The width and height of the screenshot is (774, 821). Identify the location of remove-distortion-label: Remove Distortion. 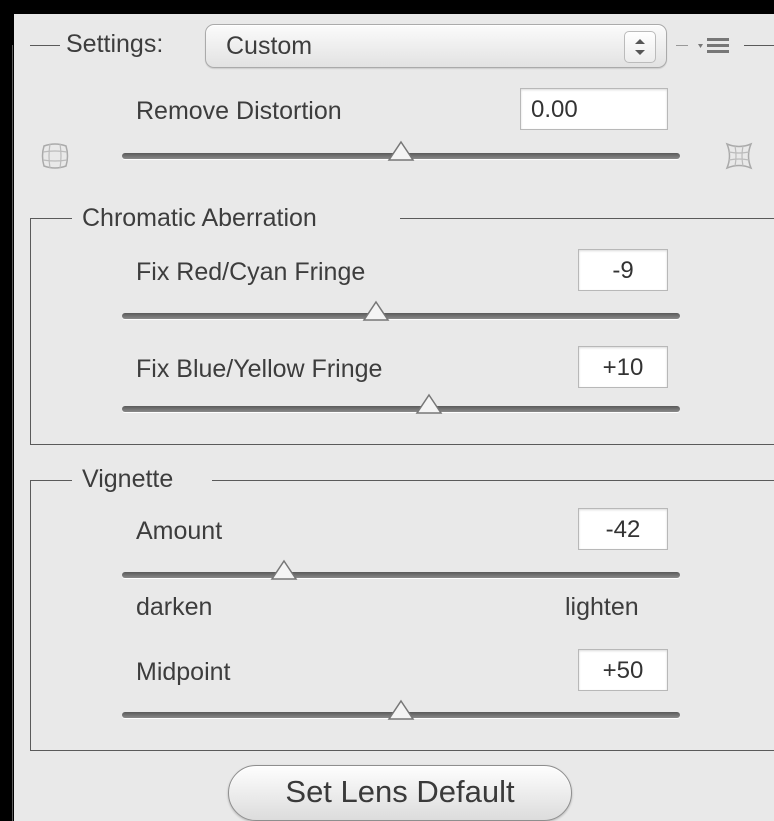
(239, 111).